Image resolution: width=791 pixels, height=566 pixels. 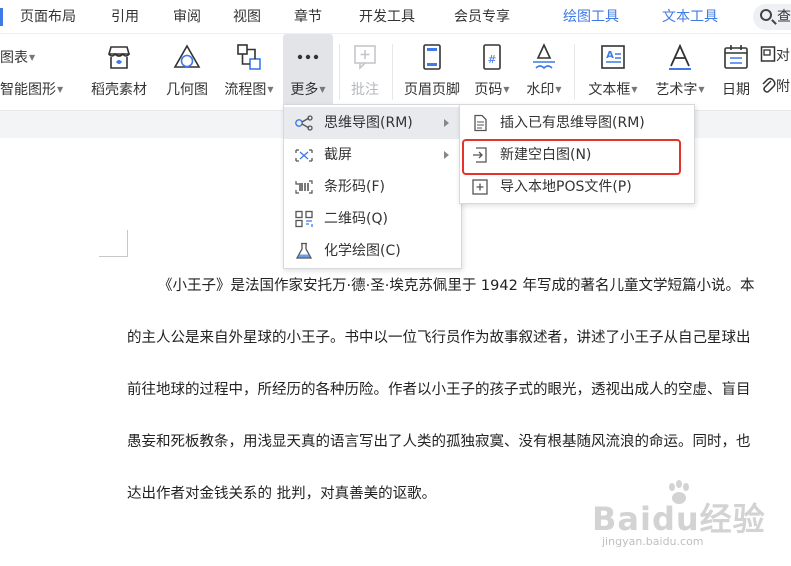 What do you see at coordinates (249, 72) in the screenshot?
I see `flowchart-button: 流程图▼` at bounding box center [249, 72].